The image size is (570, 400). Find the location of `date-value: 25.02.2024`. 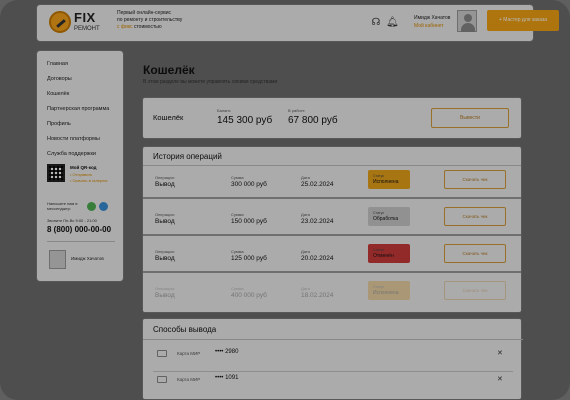

date-value: 25.02.2024 is located at coordinates (317, 184).